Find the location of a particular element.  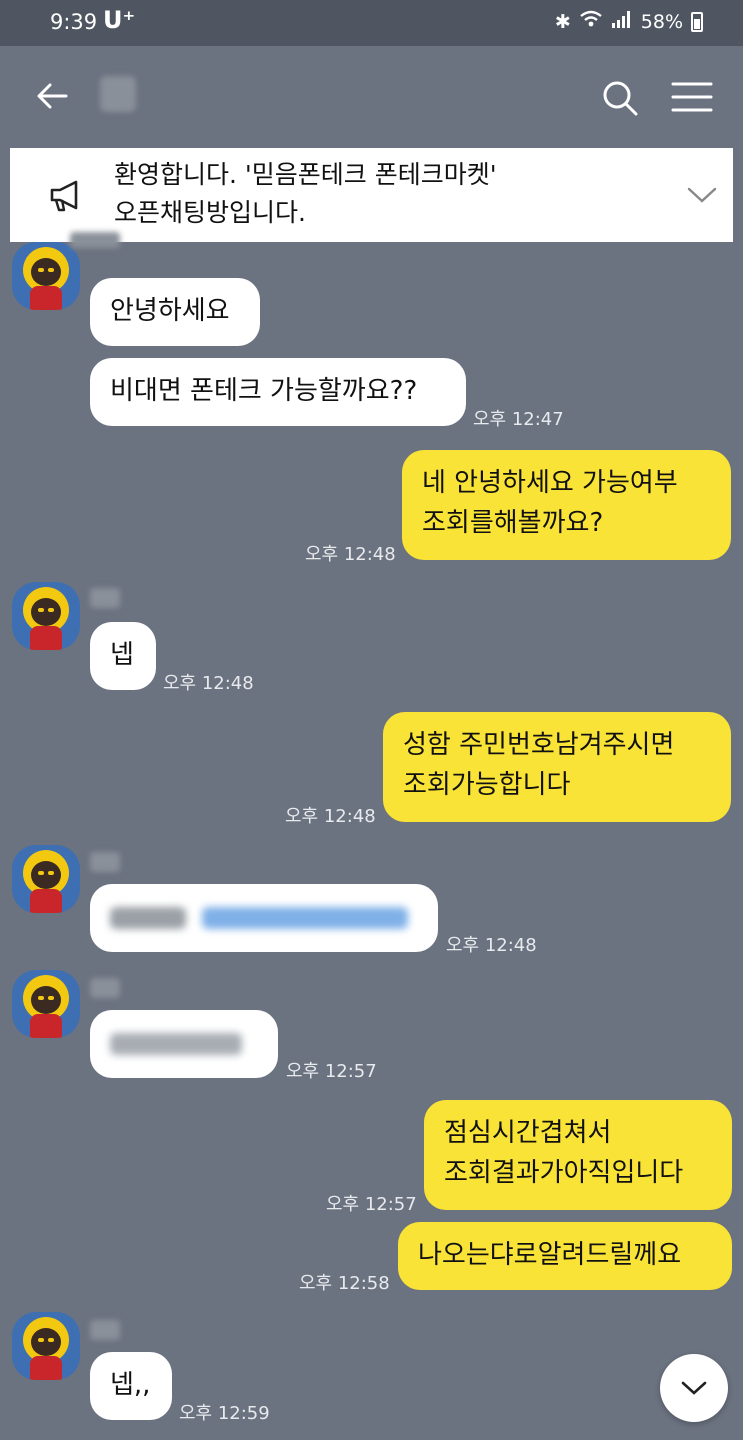

battery-icon is located at coordinates (697, 21).